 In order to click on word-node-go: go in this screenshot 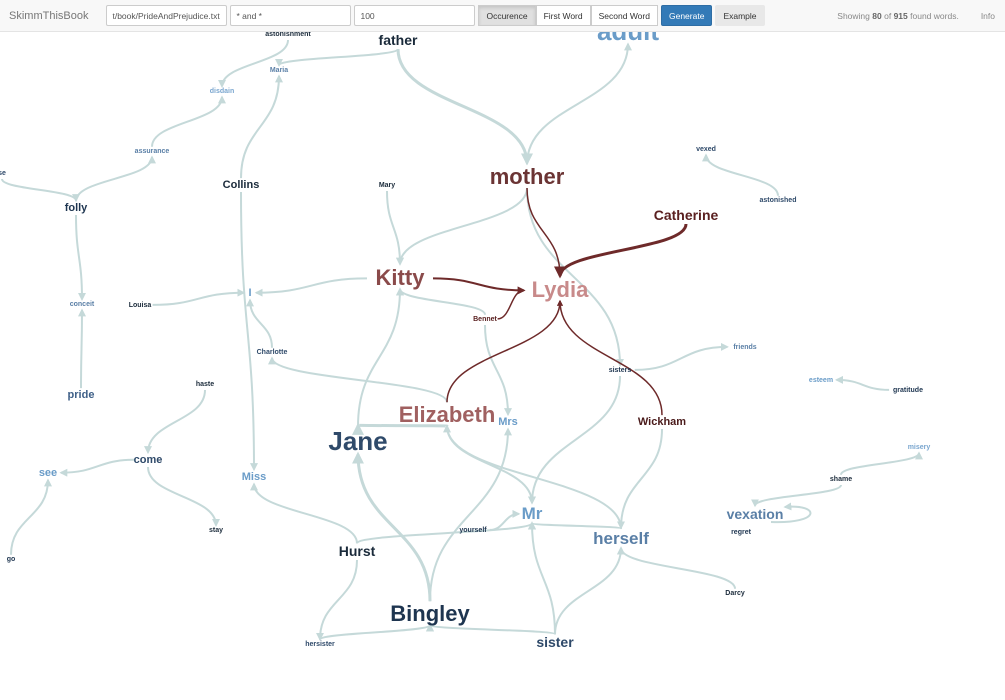, I will do `click(11, 559)`.